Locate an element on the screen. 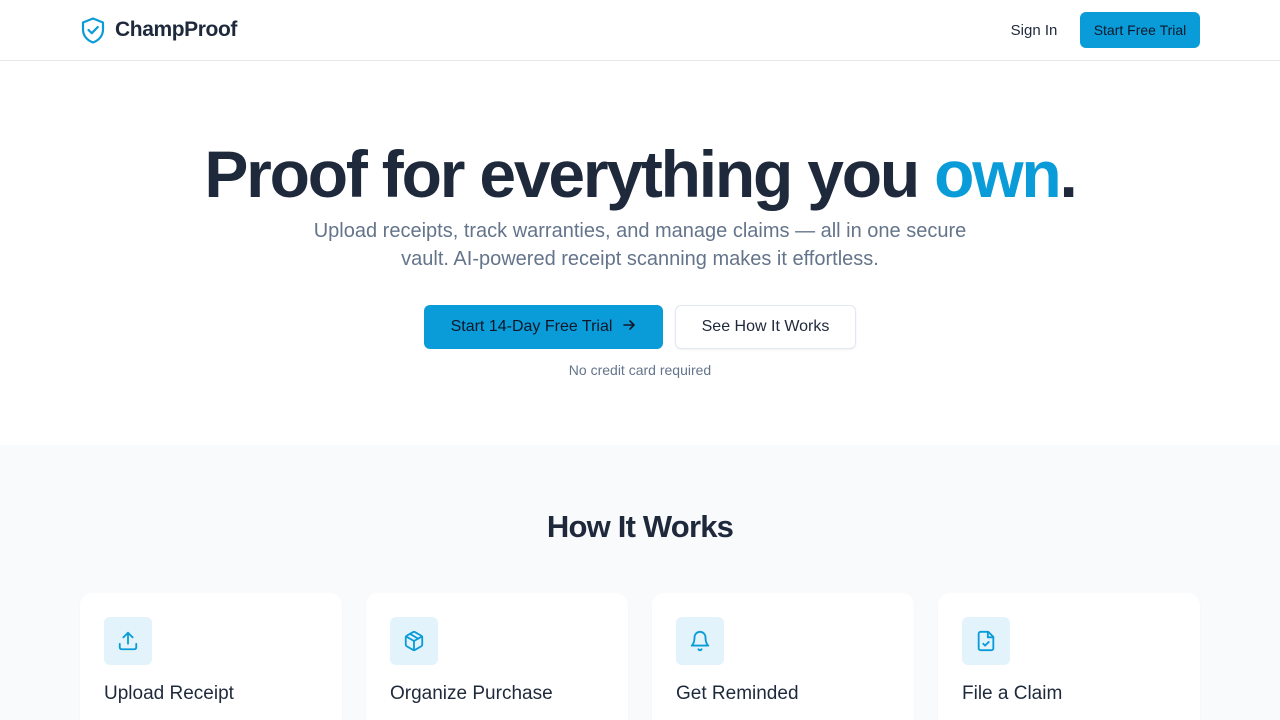 The height and width of the screenshot is (720, 1280). site-header: ChampProof Sign In Start Free Trial is located at coordinates (640, 30).